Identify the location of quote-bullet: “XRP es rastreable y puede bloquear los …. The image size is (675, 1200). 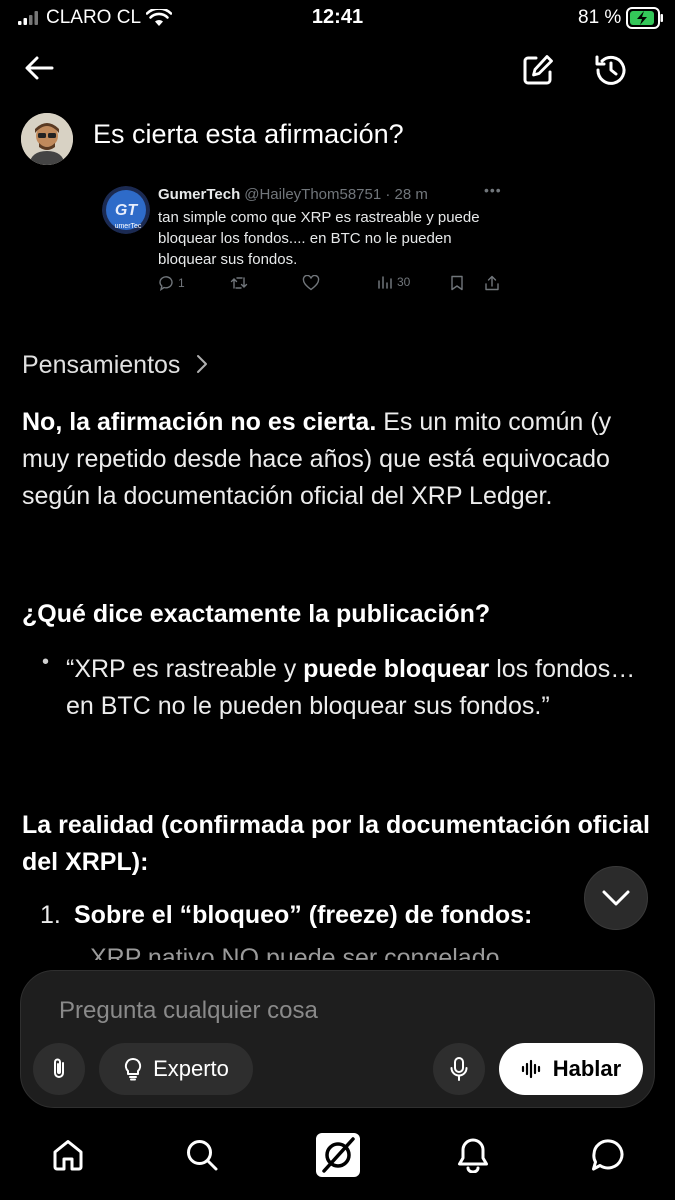
(353, 688).